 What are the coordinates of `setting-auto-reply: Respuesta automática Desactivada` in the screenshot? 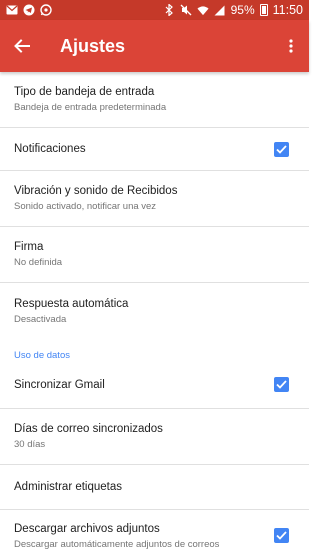 It's located at (154, 311).